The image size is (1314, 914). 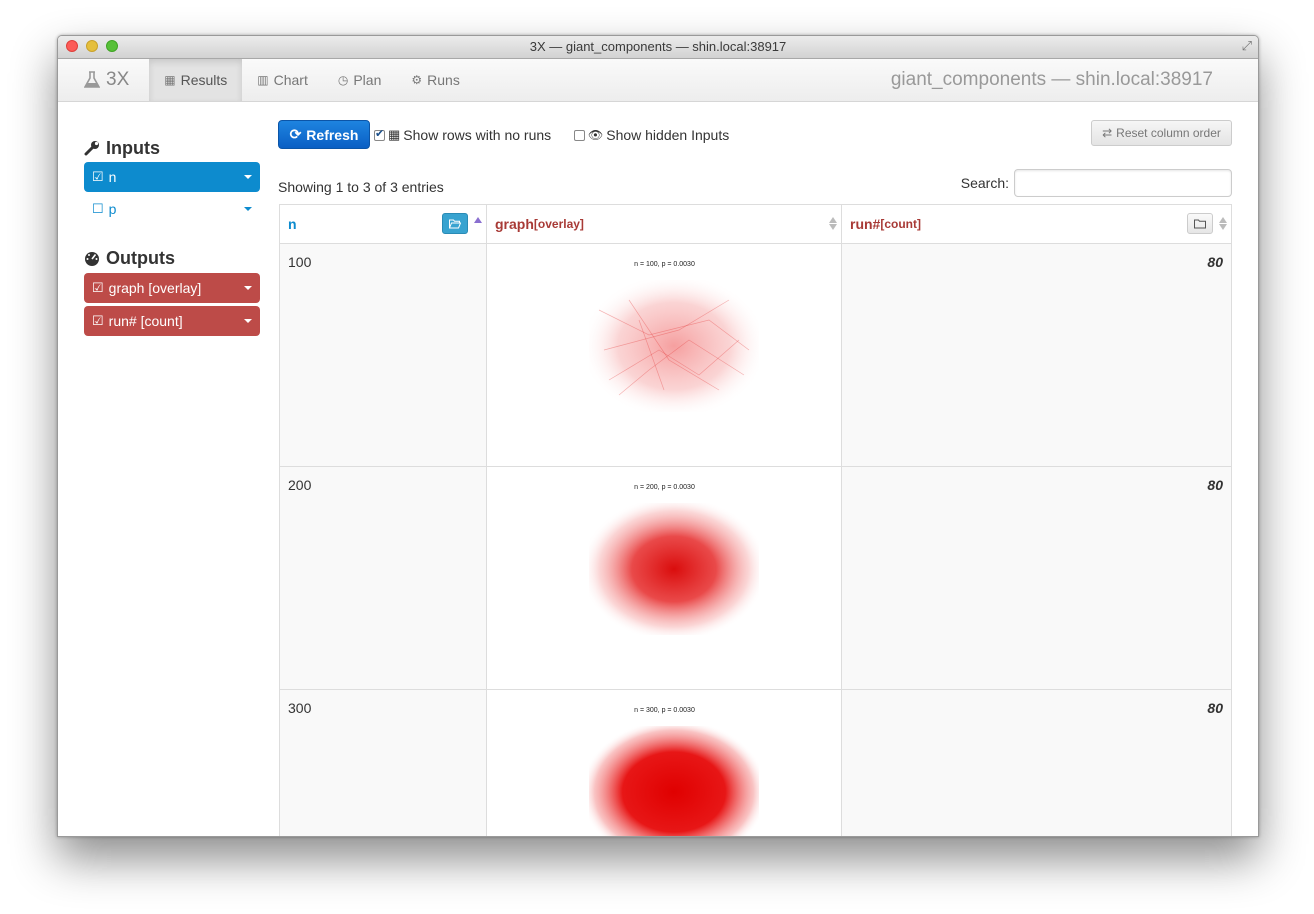 I want to click on folder-icon, so click(x=1200, y=223).